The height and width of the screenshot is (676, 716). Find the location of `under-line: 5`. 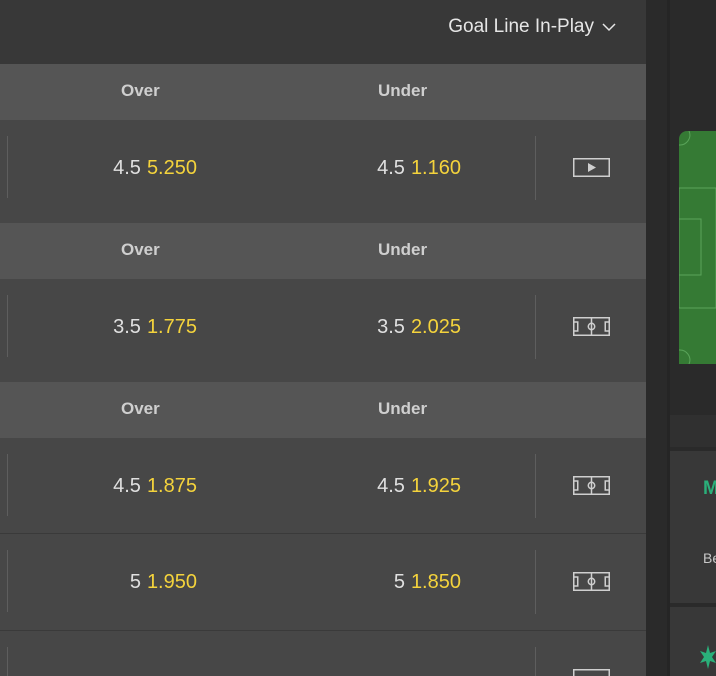

under-line: 5 is located at coordinates (399, 582).